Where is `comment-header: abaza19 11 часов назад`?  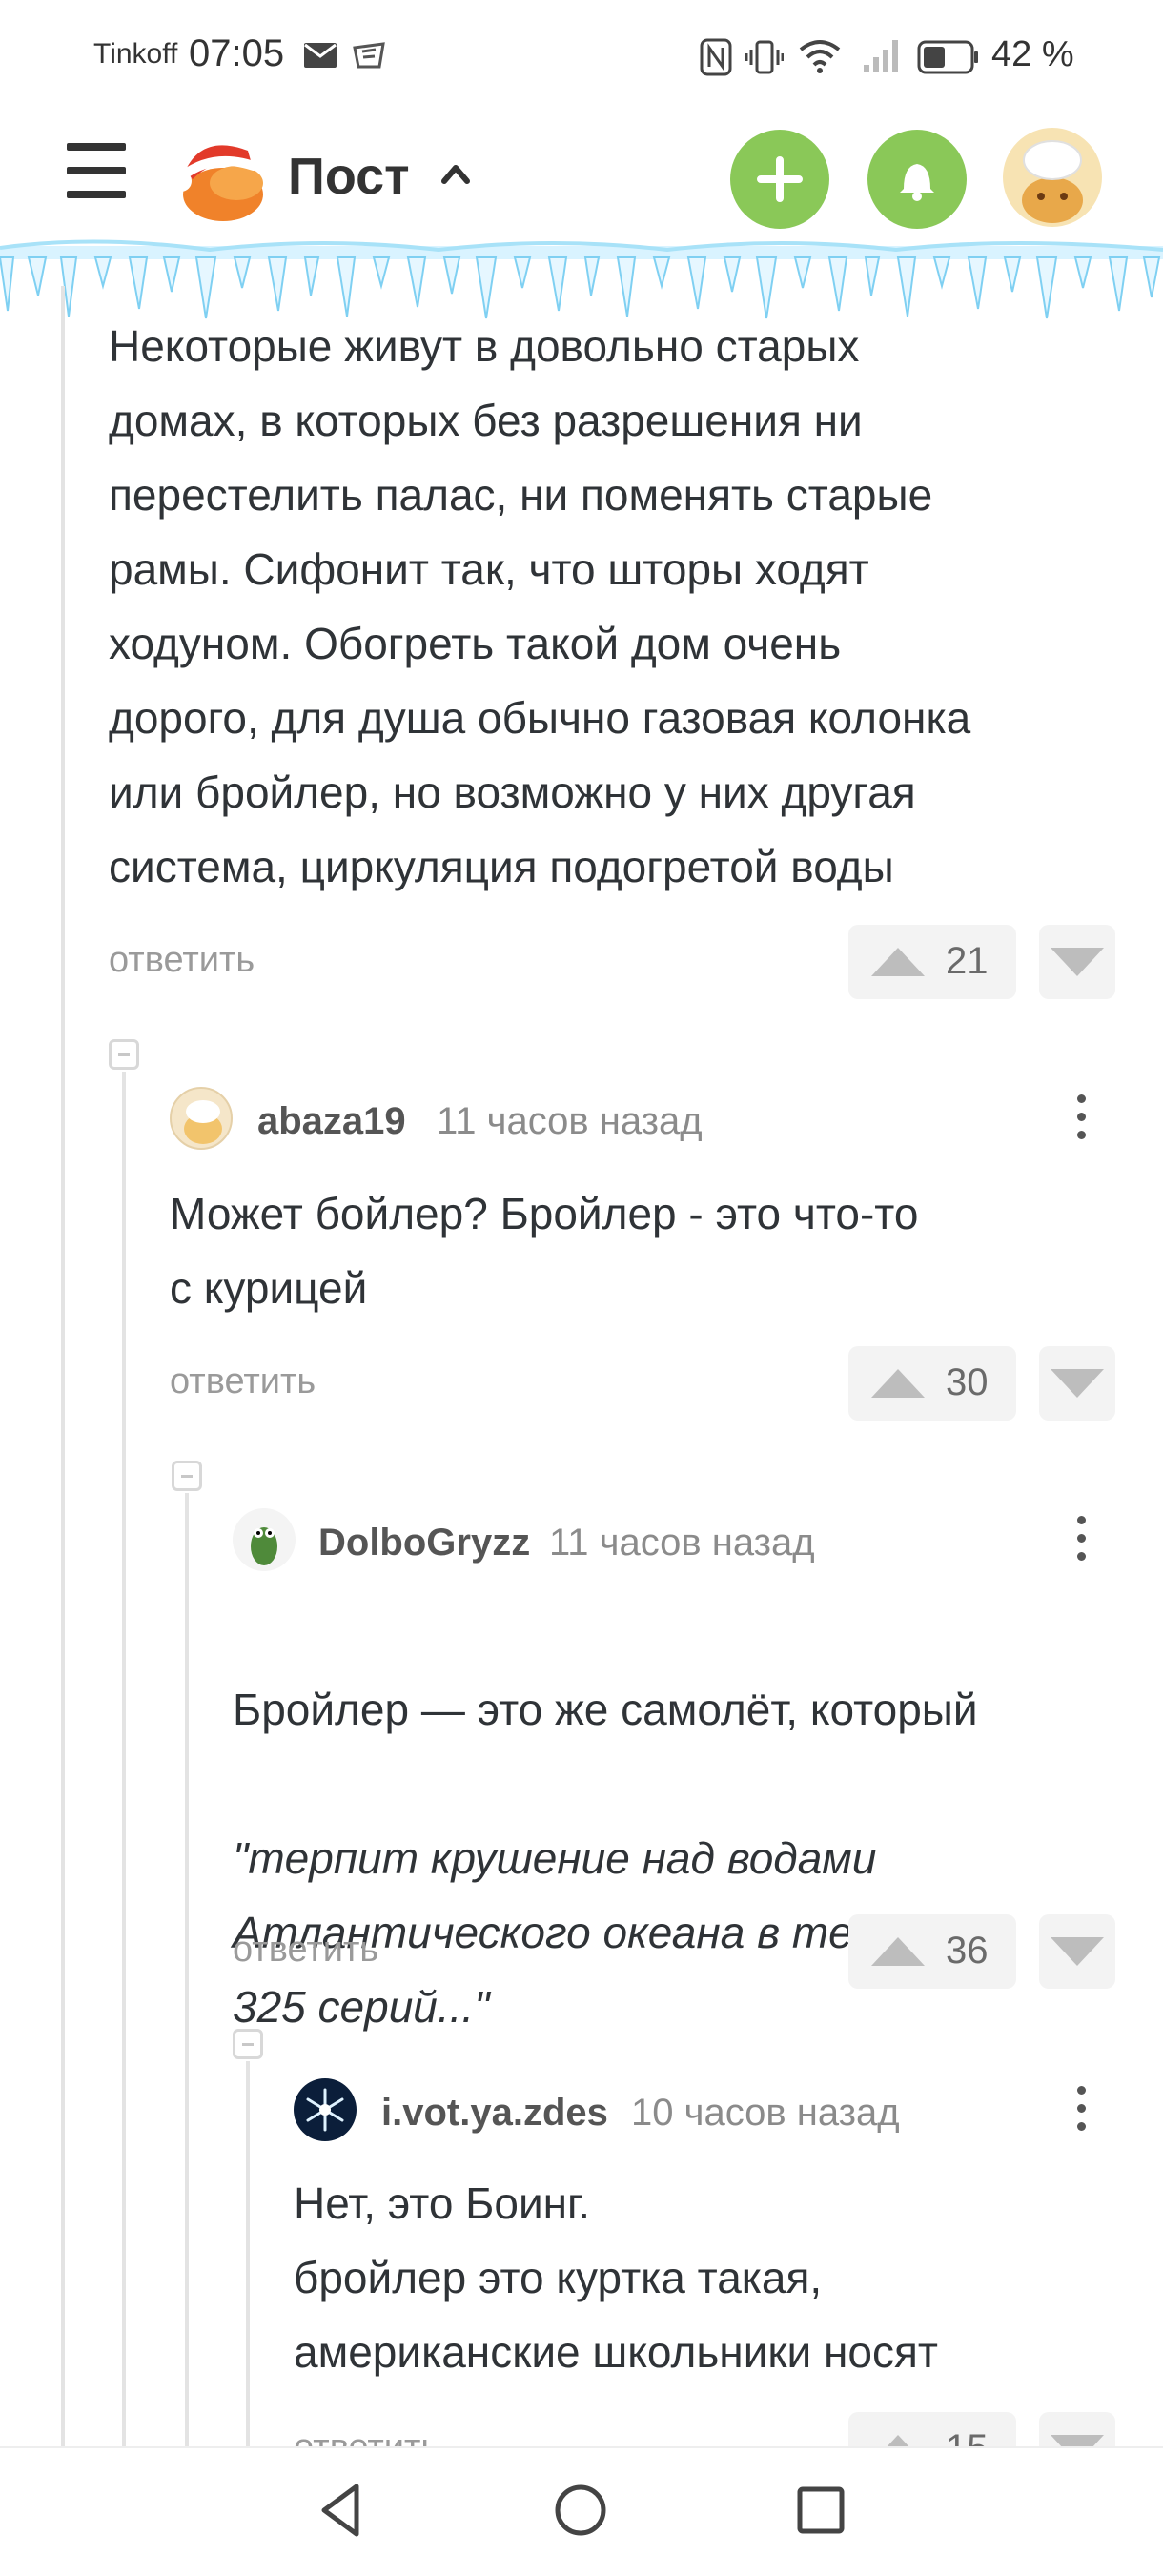 comment-header: abaza19 11 часов назад is located at coordinates (646, 1120).